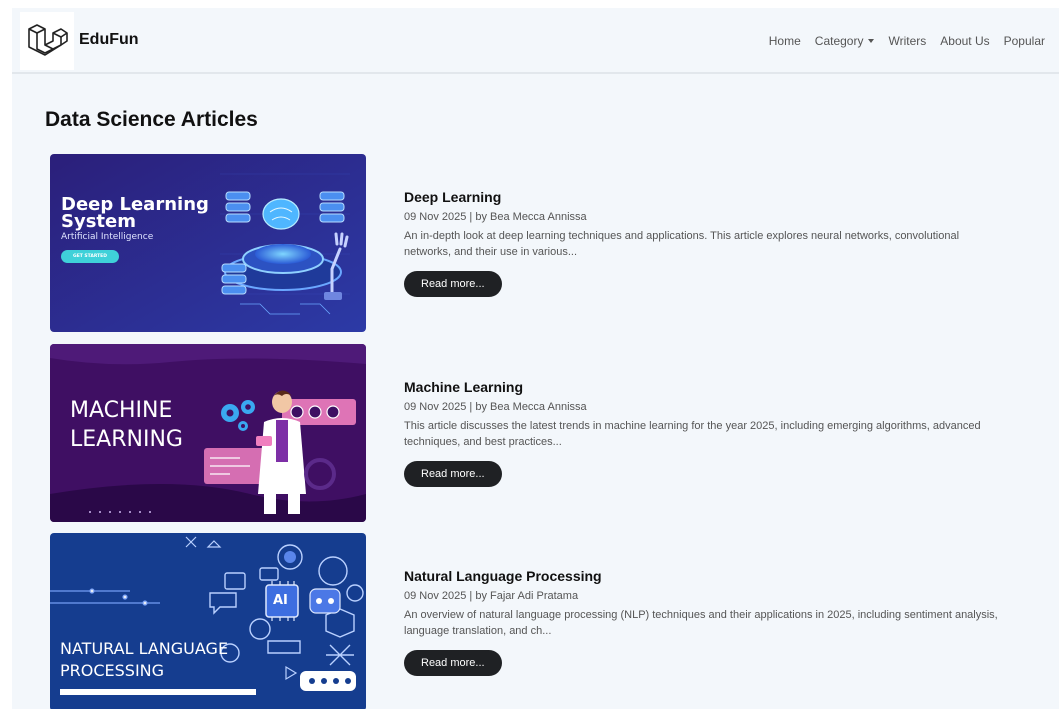 The image size is (1059, 709). What do you see at coordinates (704, 576) in the screenshot?
I see `article-title: Natural Language Processing` at bounding box center [704, 576].